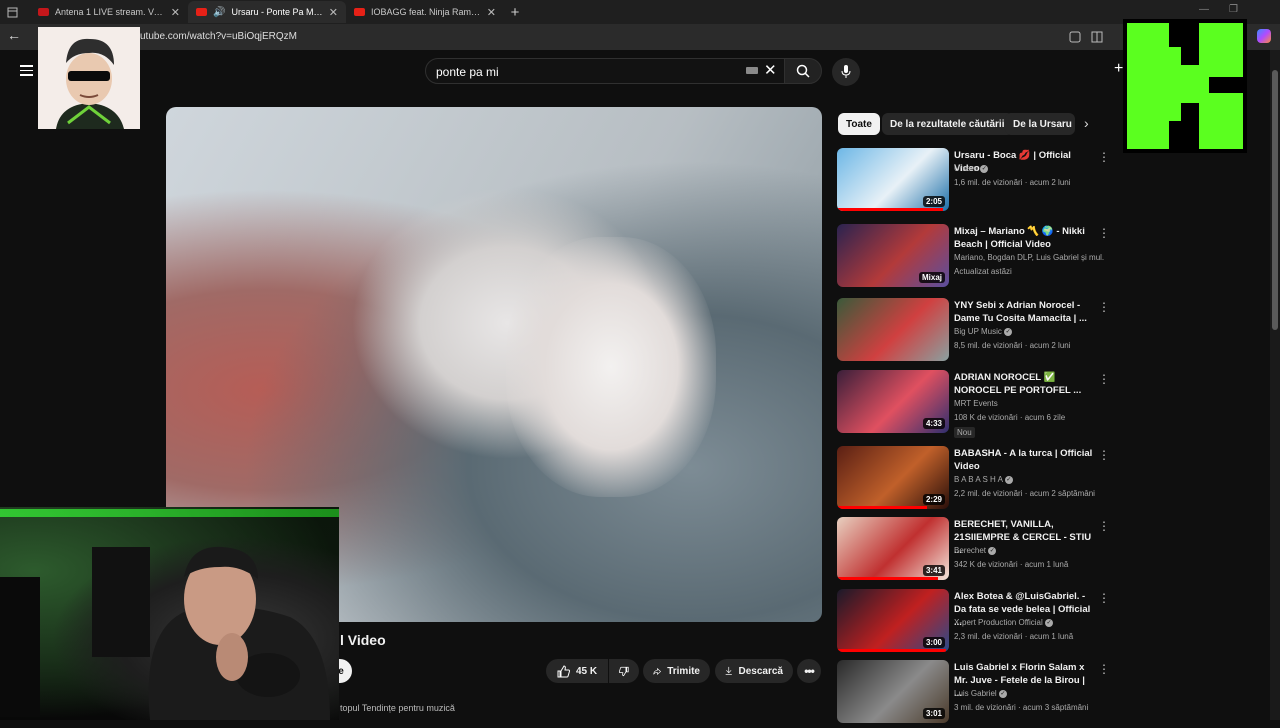  I want to click on channel-name: Ursaru ✓, so click(1029, 168).